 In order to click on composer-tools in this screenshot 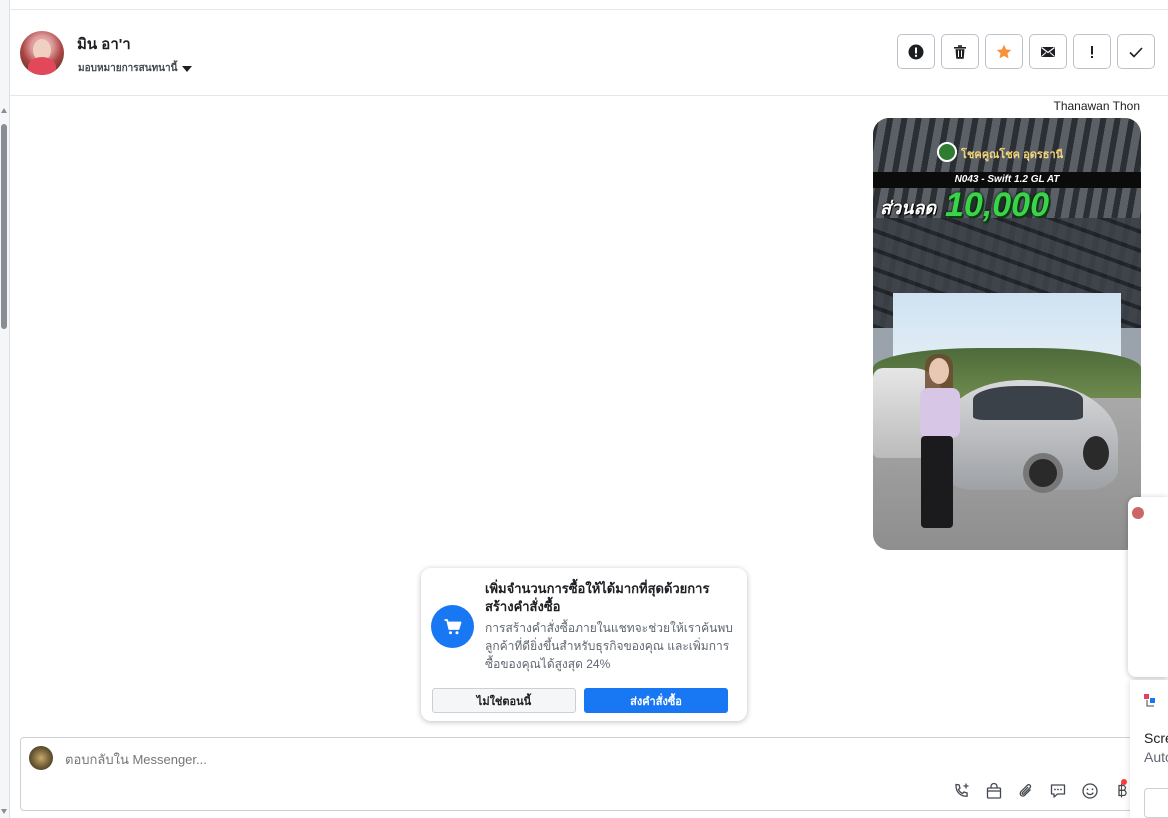, I will do `click(1042, 791)`.